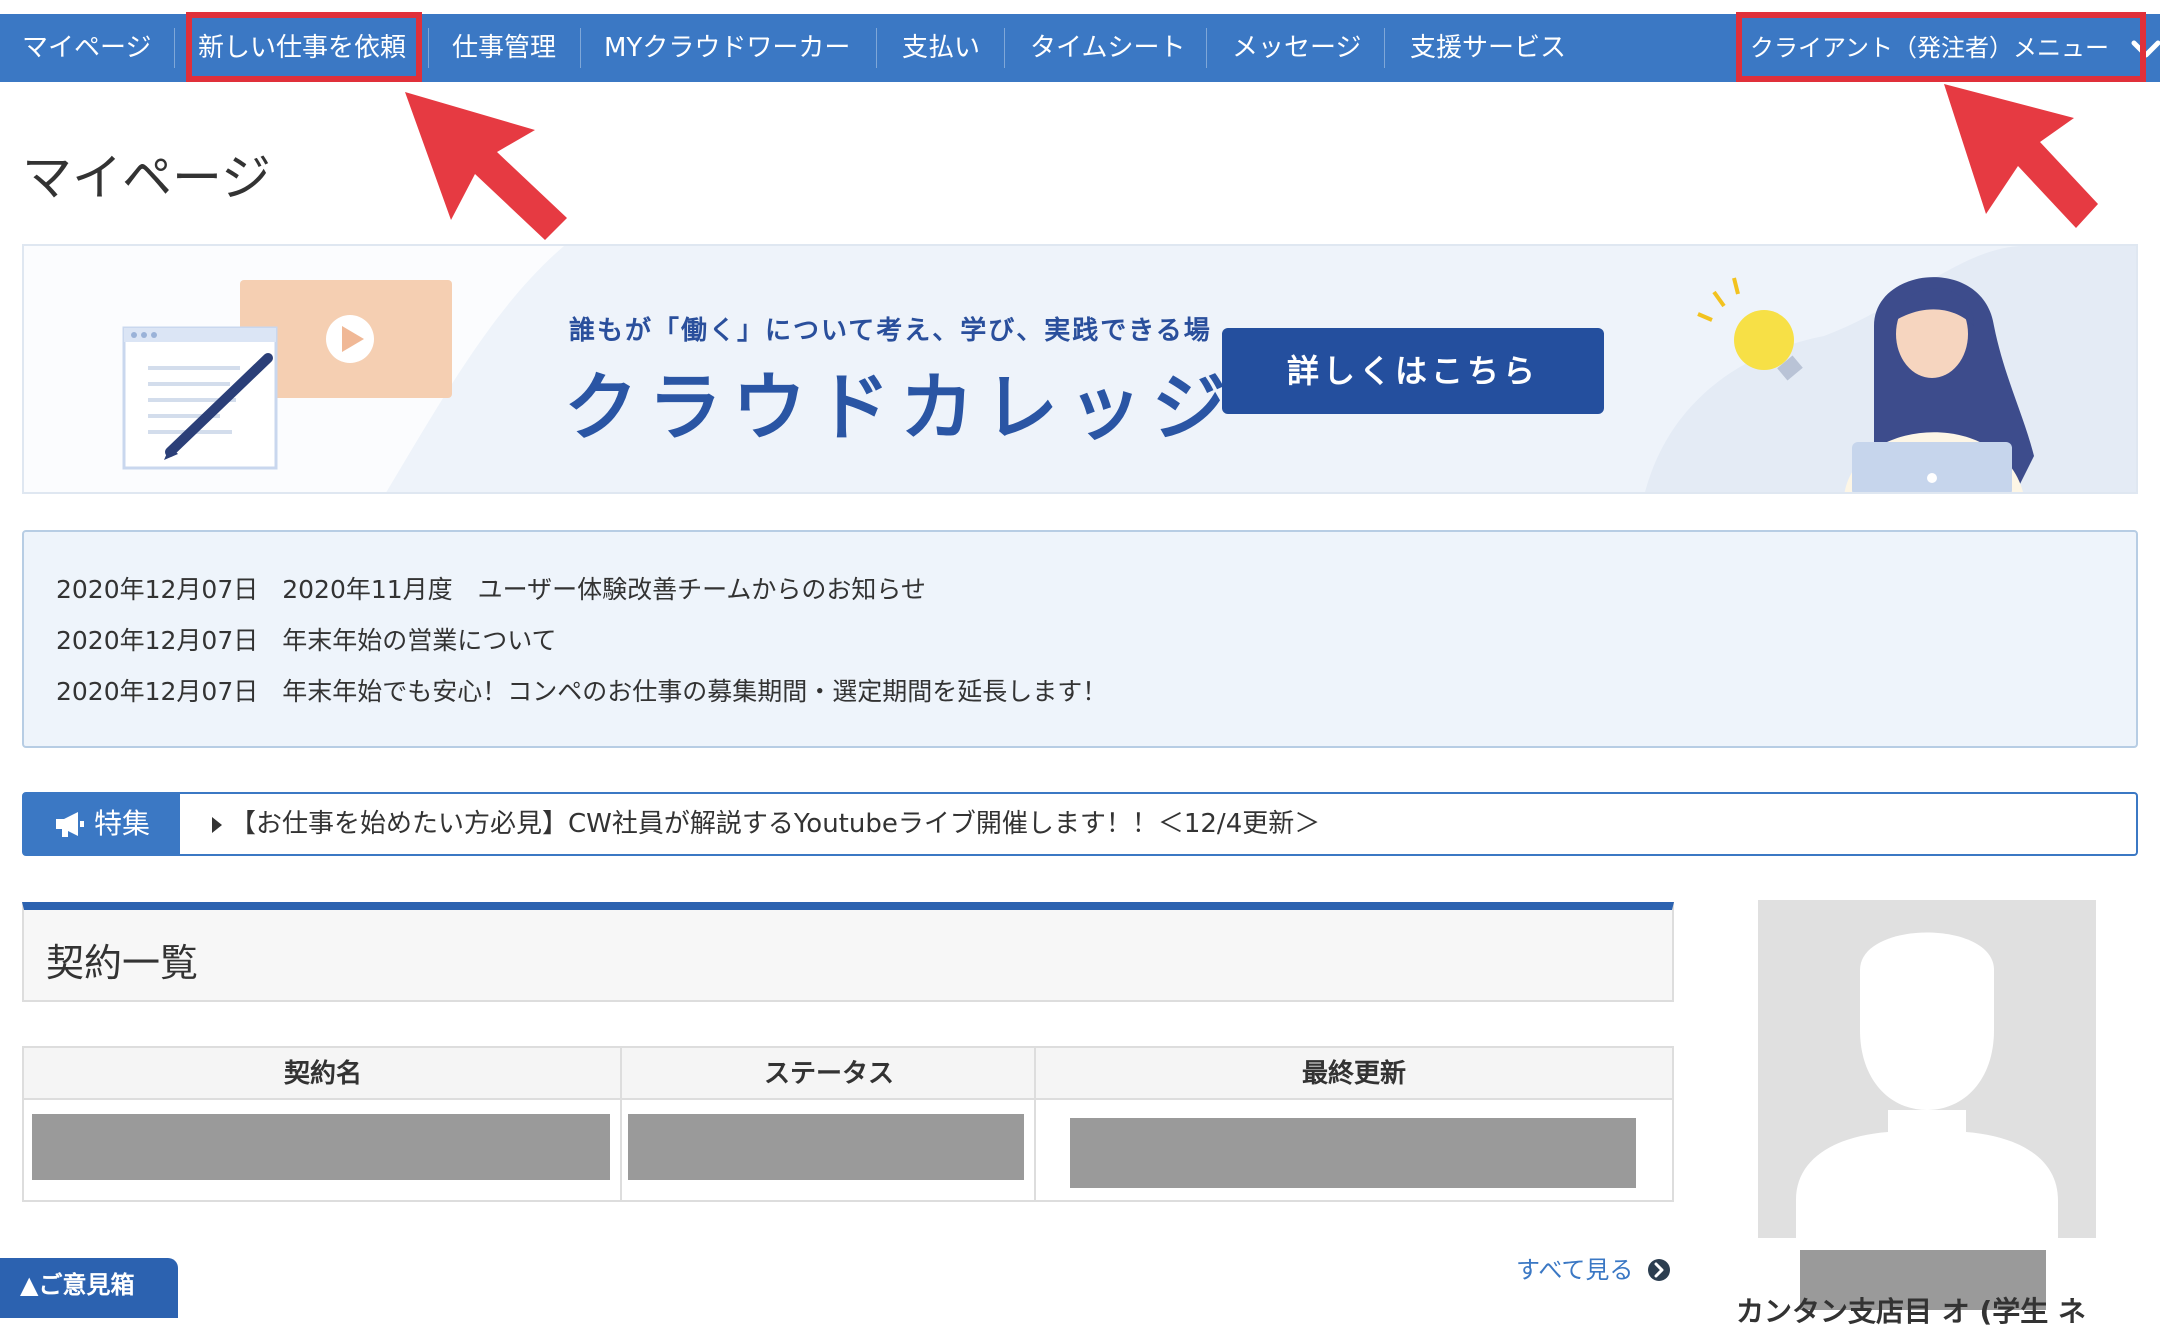  Describe the element at coordinates (1107, 48) in the screenshot. I see `nav-item-timesheet: タイムシート` at that location.